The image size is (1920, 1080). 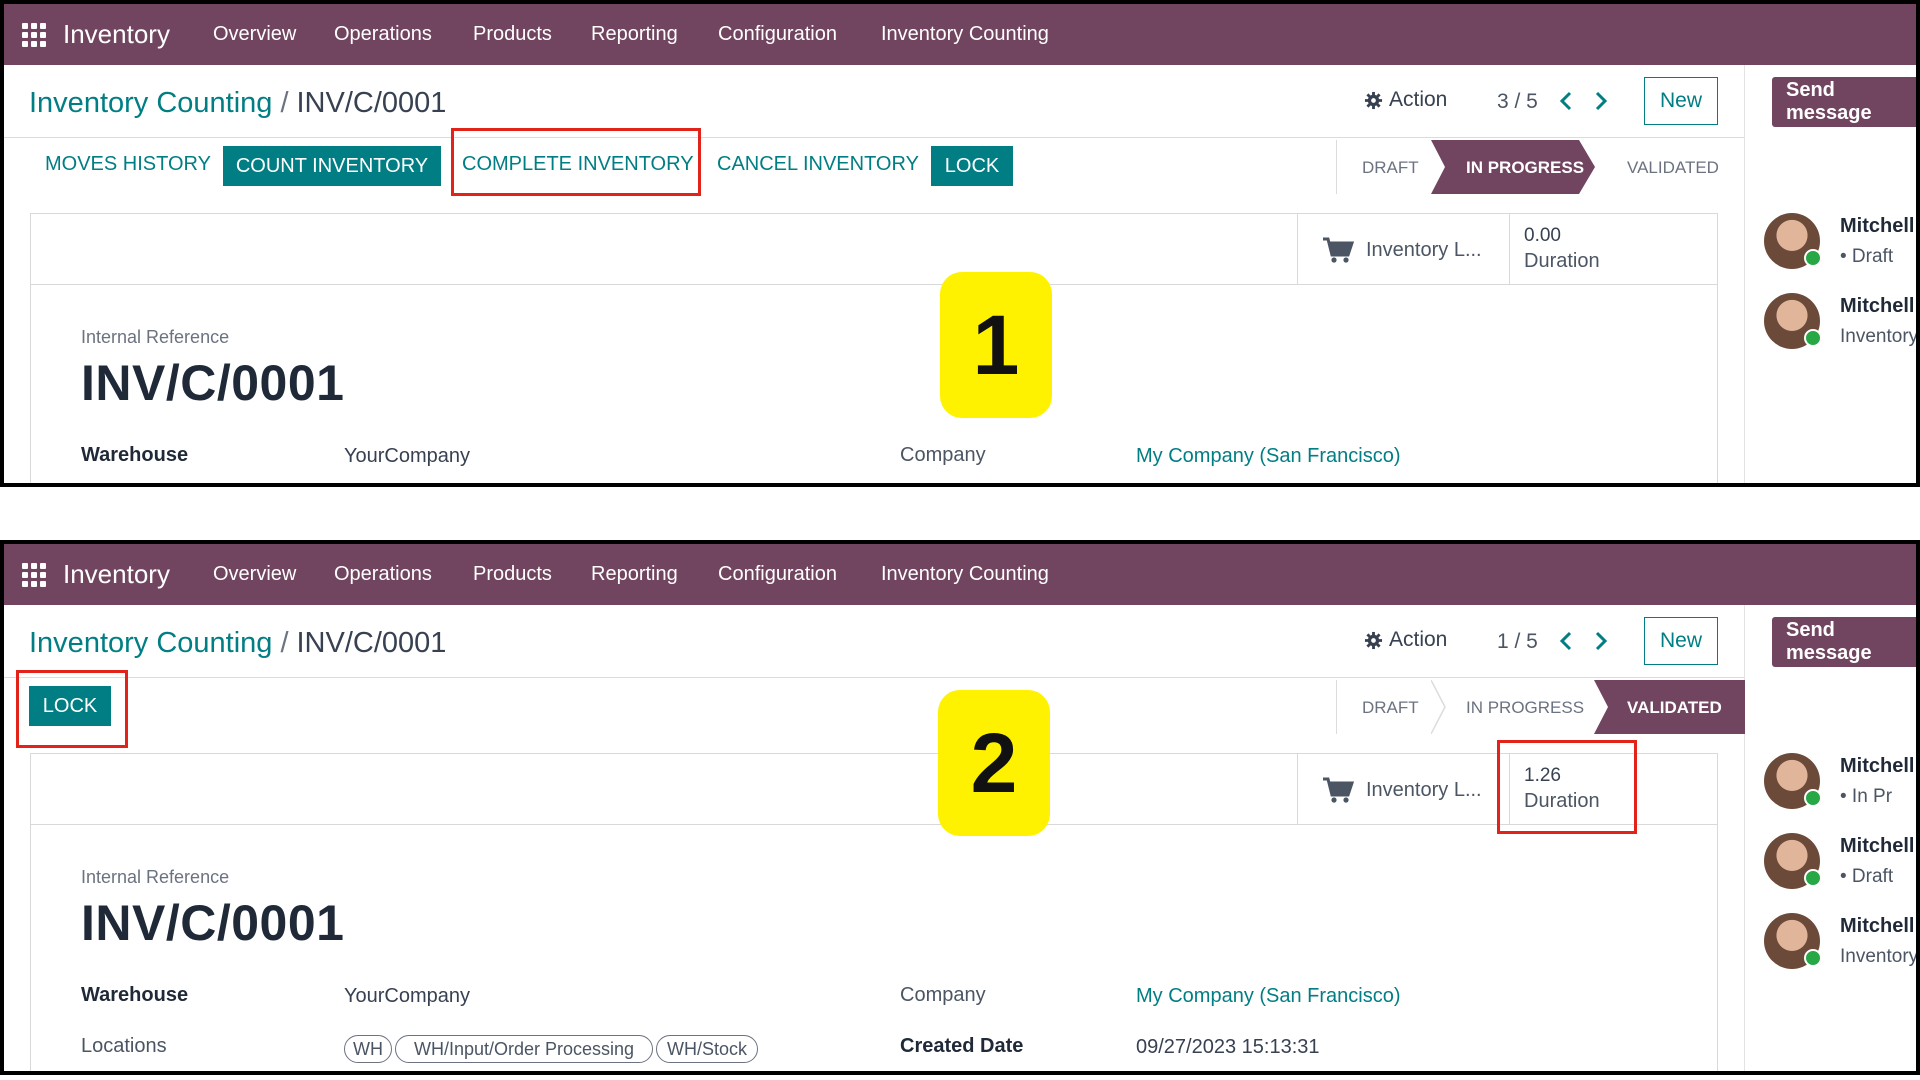 I want to click on gear-icon, so click(x=1373, y=640).